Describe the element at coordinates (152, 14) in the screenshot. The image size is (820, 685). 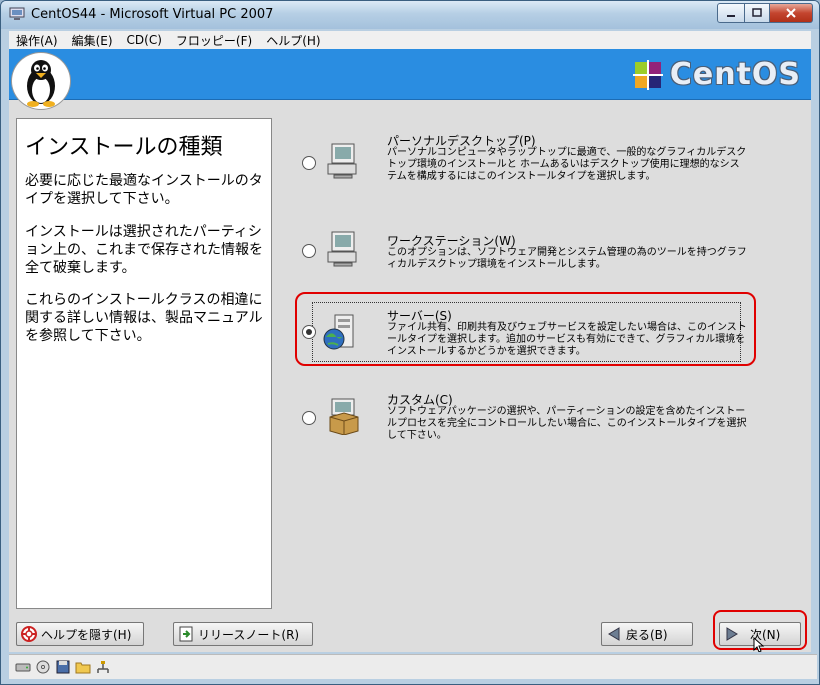
I see `window-title: CentOS44 - Microsoft Virtual PC 2007` at that location.